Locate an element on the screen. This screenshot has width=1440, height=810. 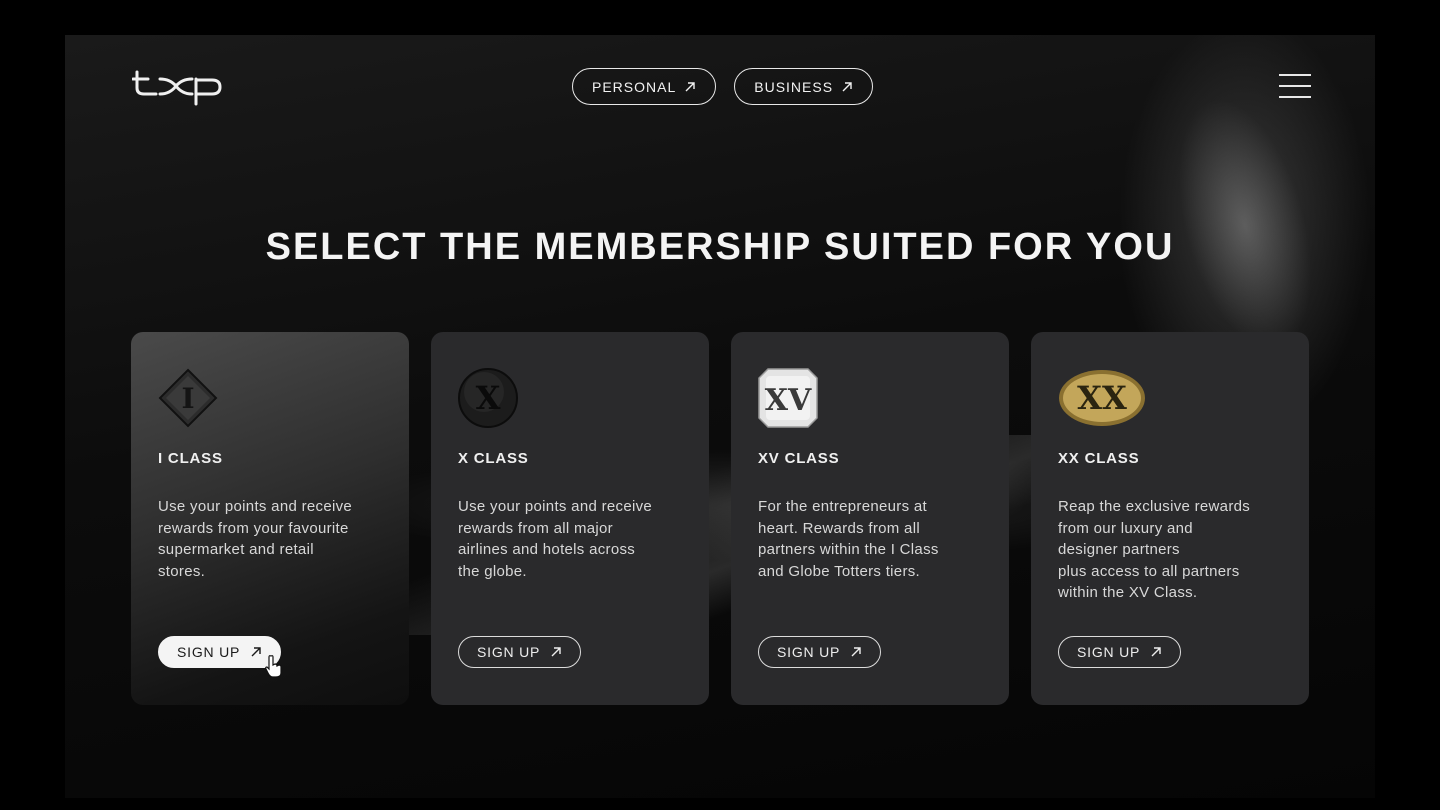
i-class-badge-icon: I is located at coordinates (188, 398).